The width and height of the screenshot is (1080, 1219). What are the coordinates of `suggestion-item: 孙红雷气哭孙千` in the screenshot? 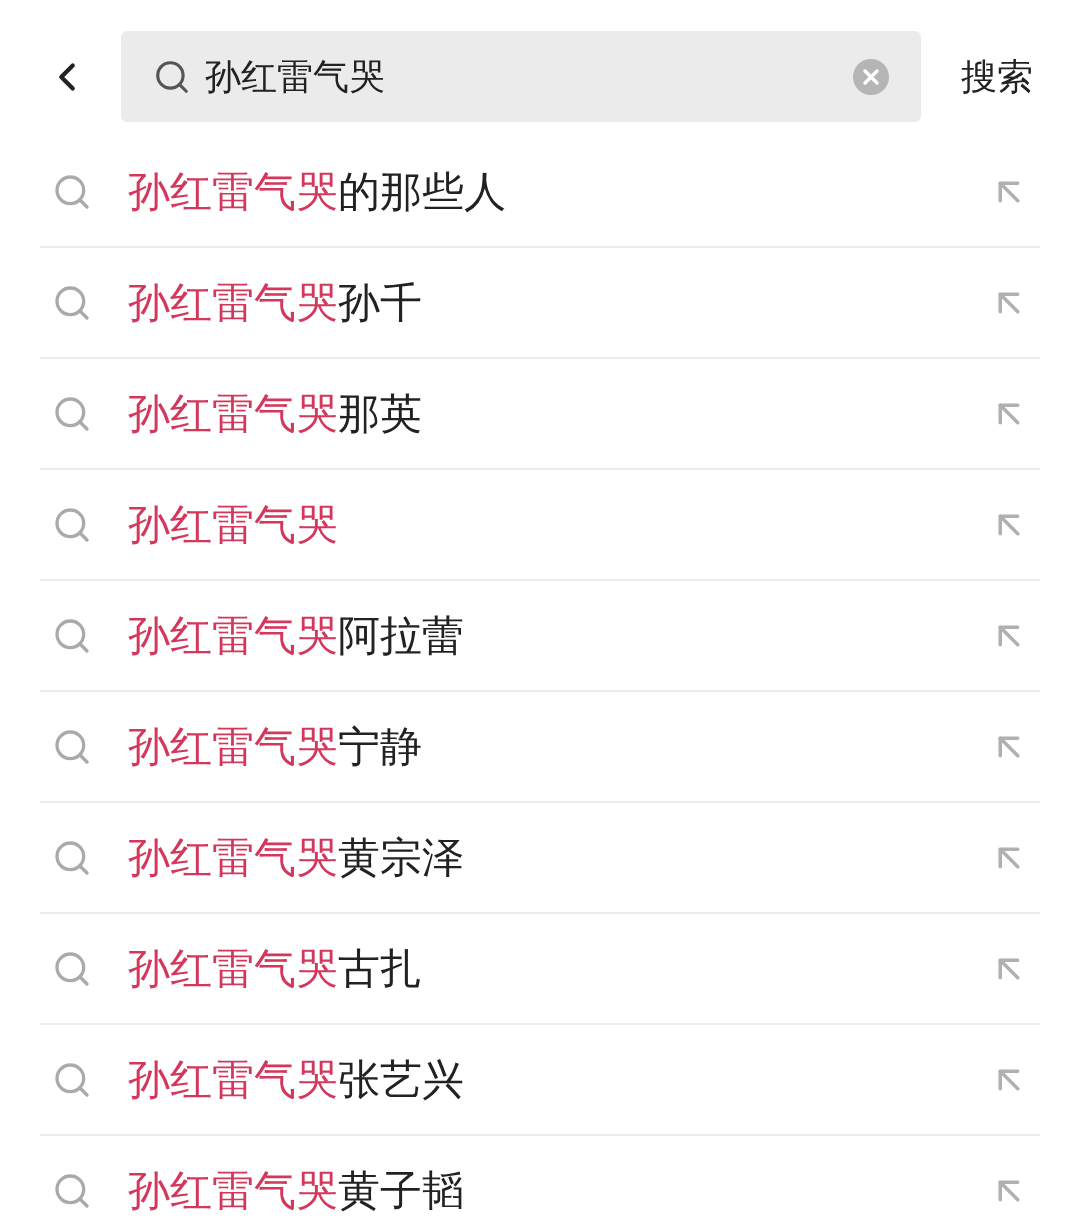 It's located at (540, 303).